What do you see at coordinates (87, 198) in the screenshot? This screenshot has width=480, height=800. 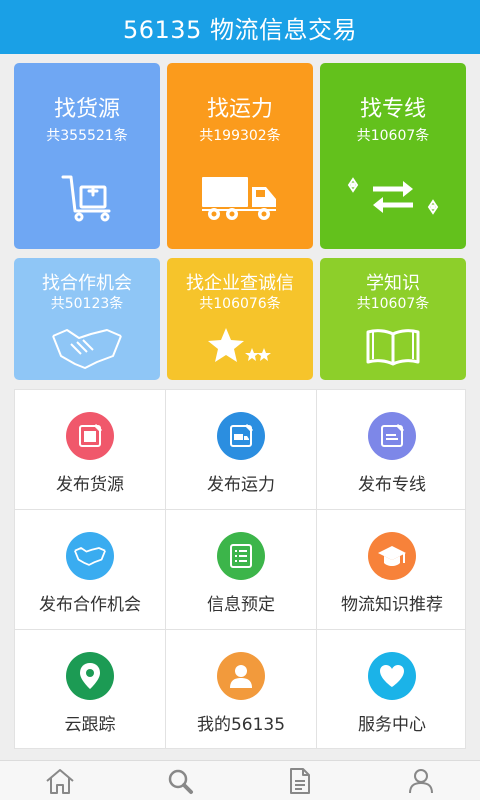 I see `hand-truck-icon` at bounding box center [87, 198].